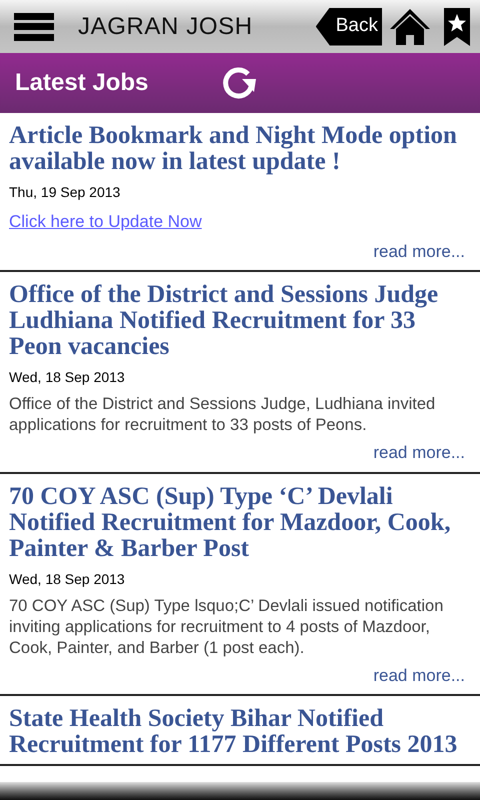 This screenshot has height=800, width=480. What do you see at coordinates (349, 27) in the screenshot?
I see `back-button: Back` at bounding box center [349, 27].